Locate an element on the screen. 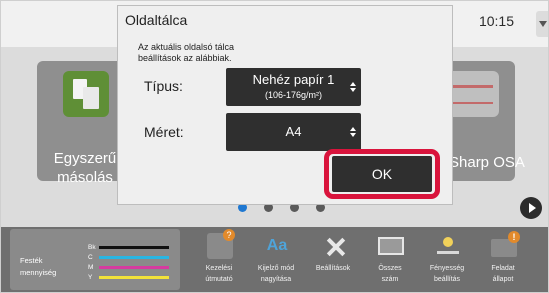 Image resolution: width=549 pixels, height=293 pixels. toner-row-magenta: M is located at coordinates (133, 267).